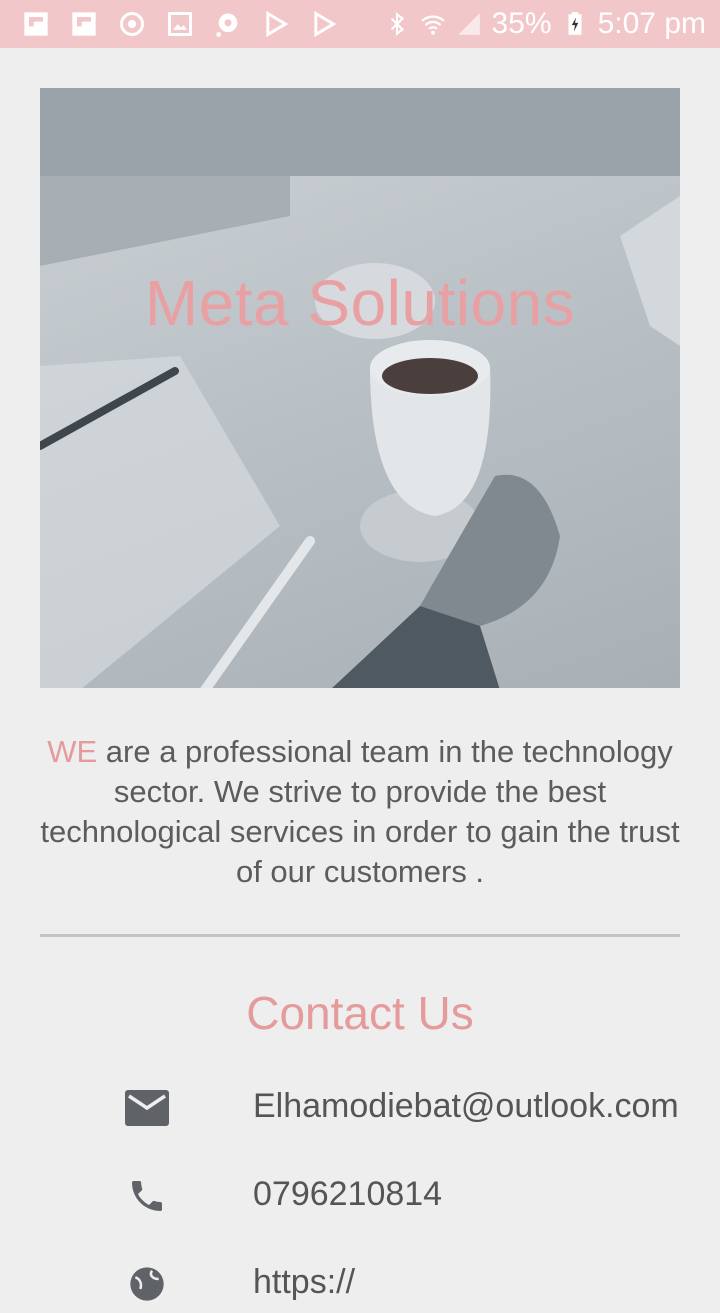 The height and width of the screenshot is (1313, 720). I want to click on contact-website-row: https://, so click(360, 1283).